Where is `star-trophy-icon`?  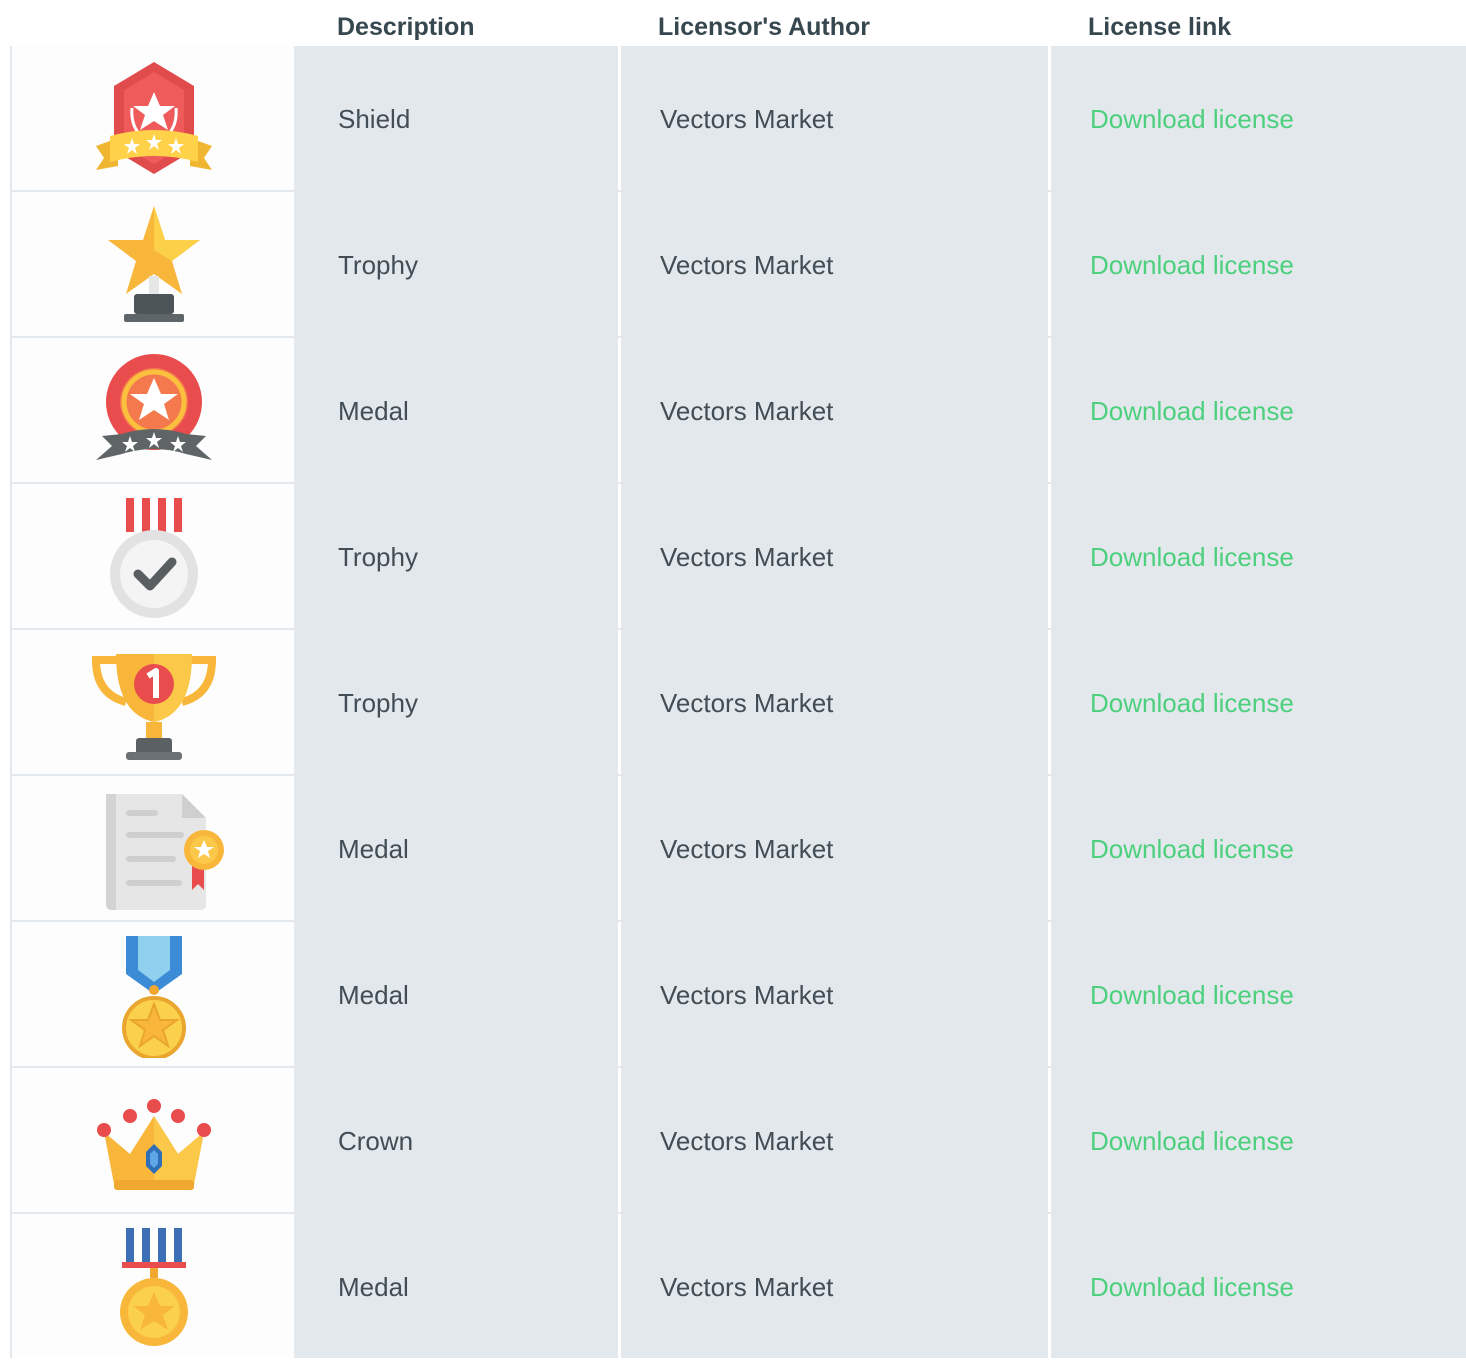
star-trophy-icon is located at coordinates (154, 264).